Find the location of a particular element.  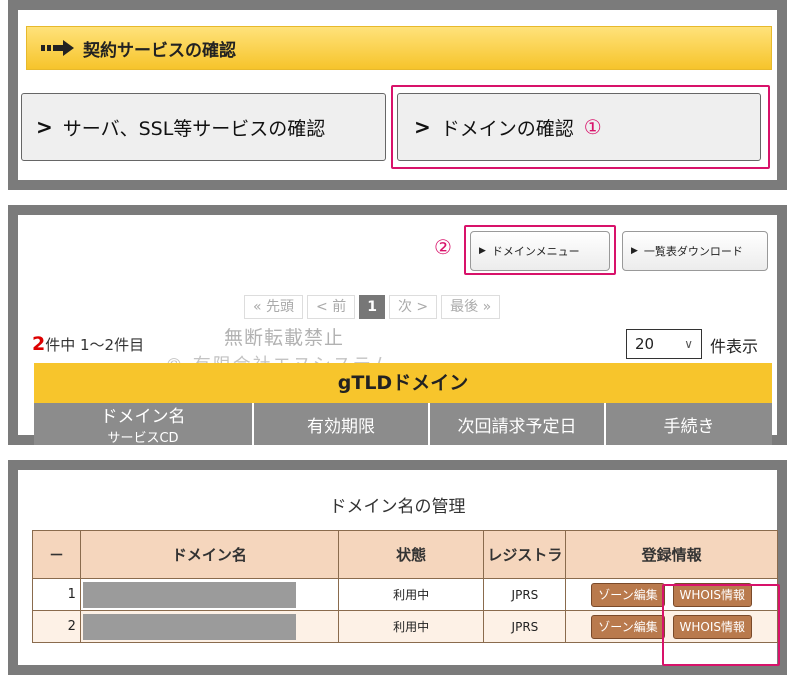

pager-current: 1 is located at coordinates (372, 307).